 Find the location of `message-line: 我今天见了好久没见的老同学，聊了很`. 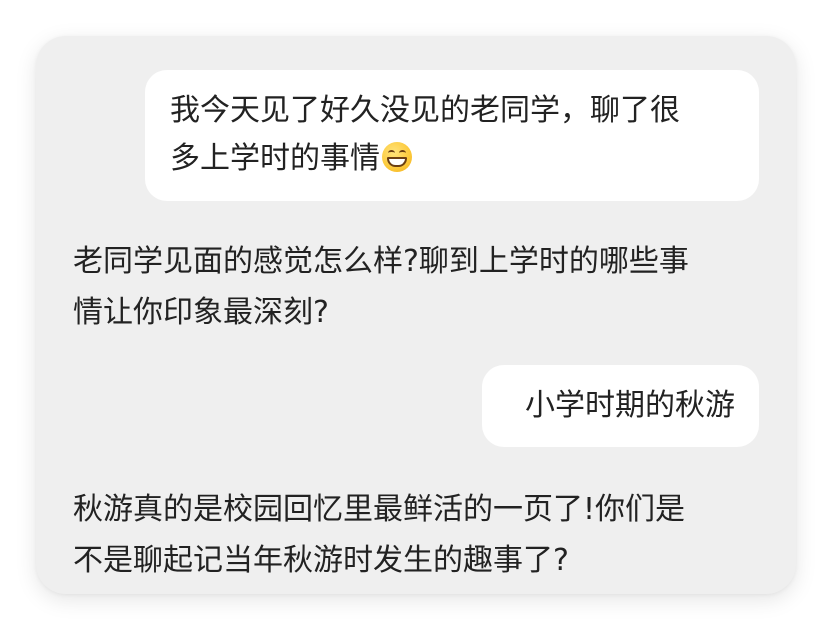

message-line: 我今天见了好久没见的老同学，聊了很 is located at coordinates (425, 110).